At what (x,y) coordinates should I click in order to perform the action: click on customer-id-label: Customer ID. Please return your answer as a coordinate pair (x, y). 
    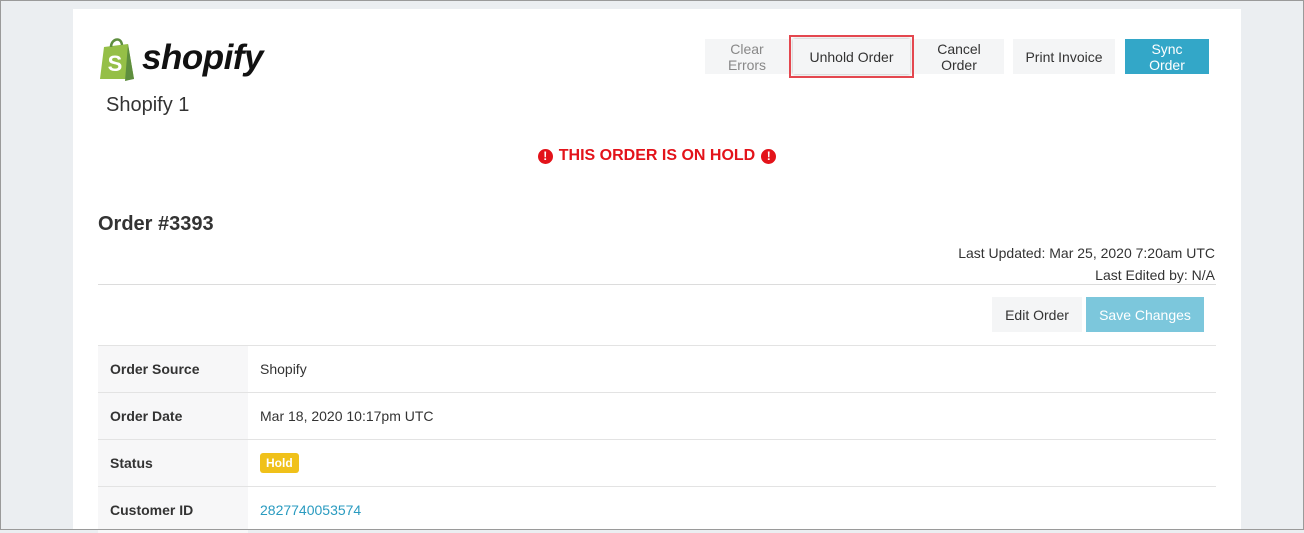
    Looking at the image, I should click on (173, 510).